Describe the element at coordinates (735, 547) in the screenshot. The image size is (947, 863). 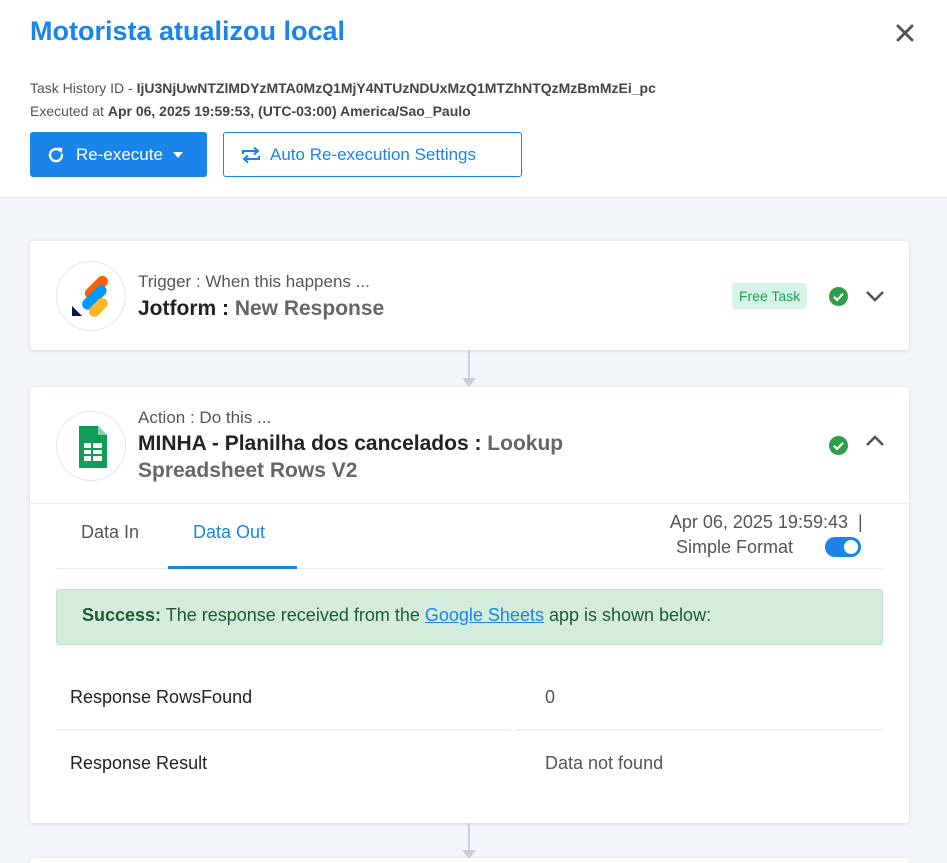
I see `simple-format-label: Simple Format` at that location.